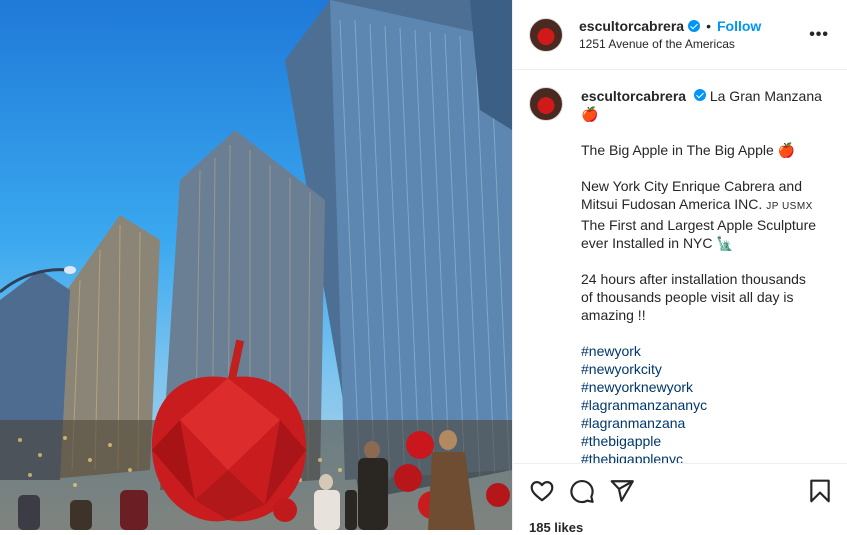 The image size is (847, 535). I want to click on verified-badge-icon, so click(694, 26).